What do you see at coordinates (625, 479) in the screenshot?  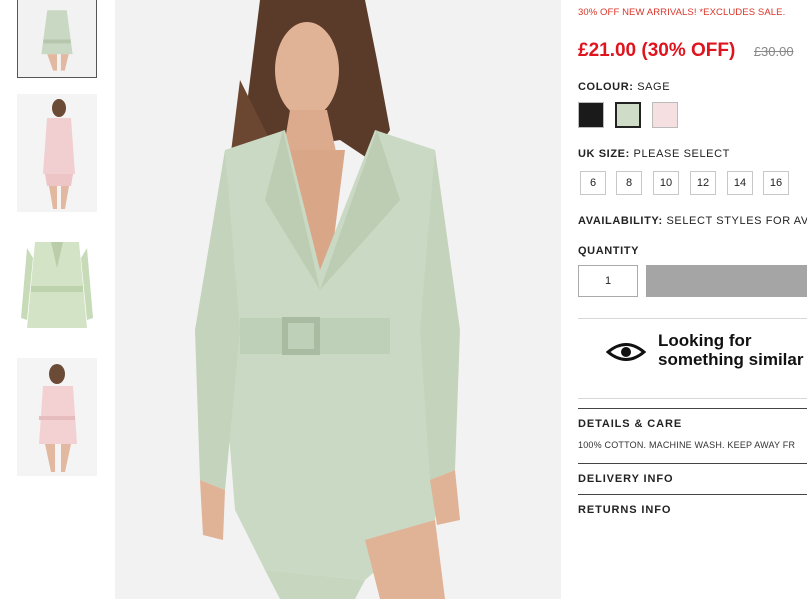 I see `delivery-info-accordion: DELIVERY INFO` at bounding box center [625, 479].